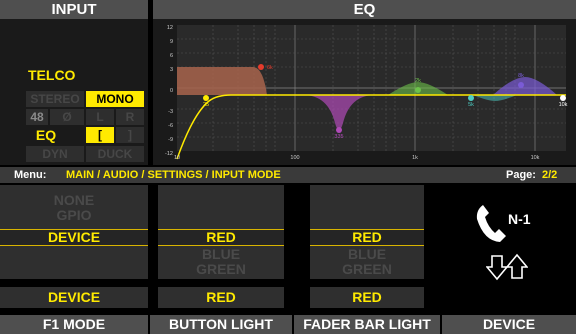 This screenshot has width=576, height=334. What do you see at coordinates (74, 9) in the screenshot?
I see `input-header: INPUT` at bounding box center [74, 9].